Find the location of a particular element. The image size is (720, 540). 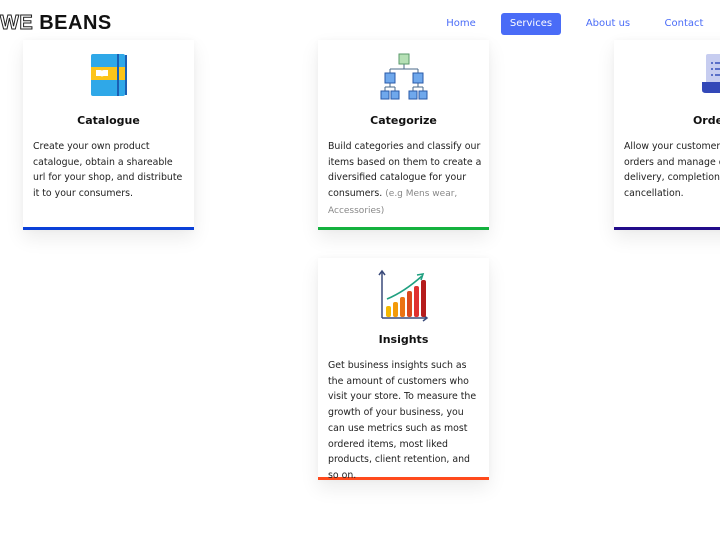

service-title: Orders is located at coordinates (706, 120).